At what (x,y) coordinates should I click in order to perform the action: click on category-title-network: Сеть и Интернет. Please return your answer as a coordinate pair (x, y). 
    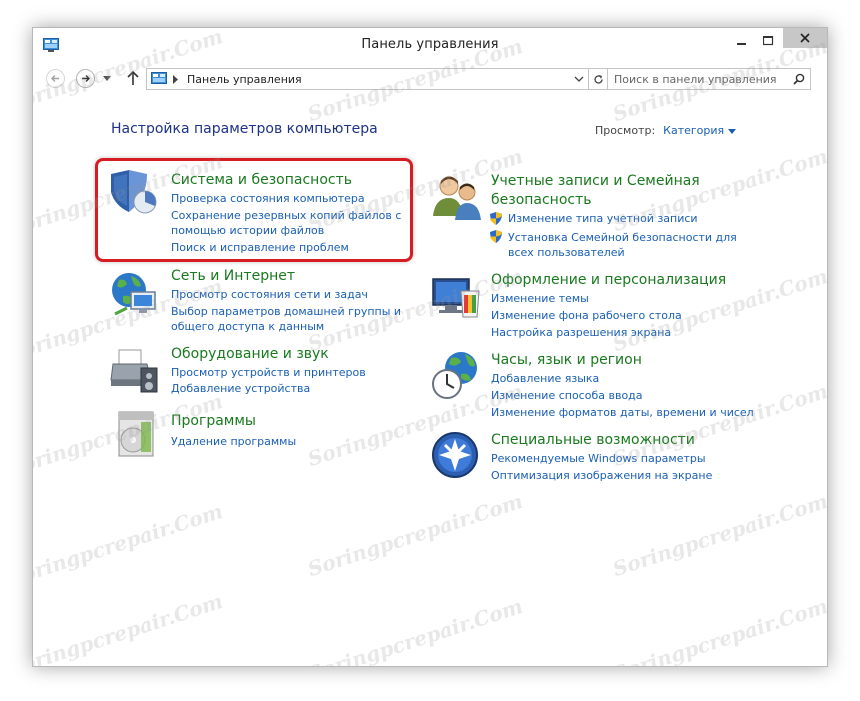
    Looking at the image, I should click on (233, 276).